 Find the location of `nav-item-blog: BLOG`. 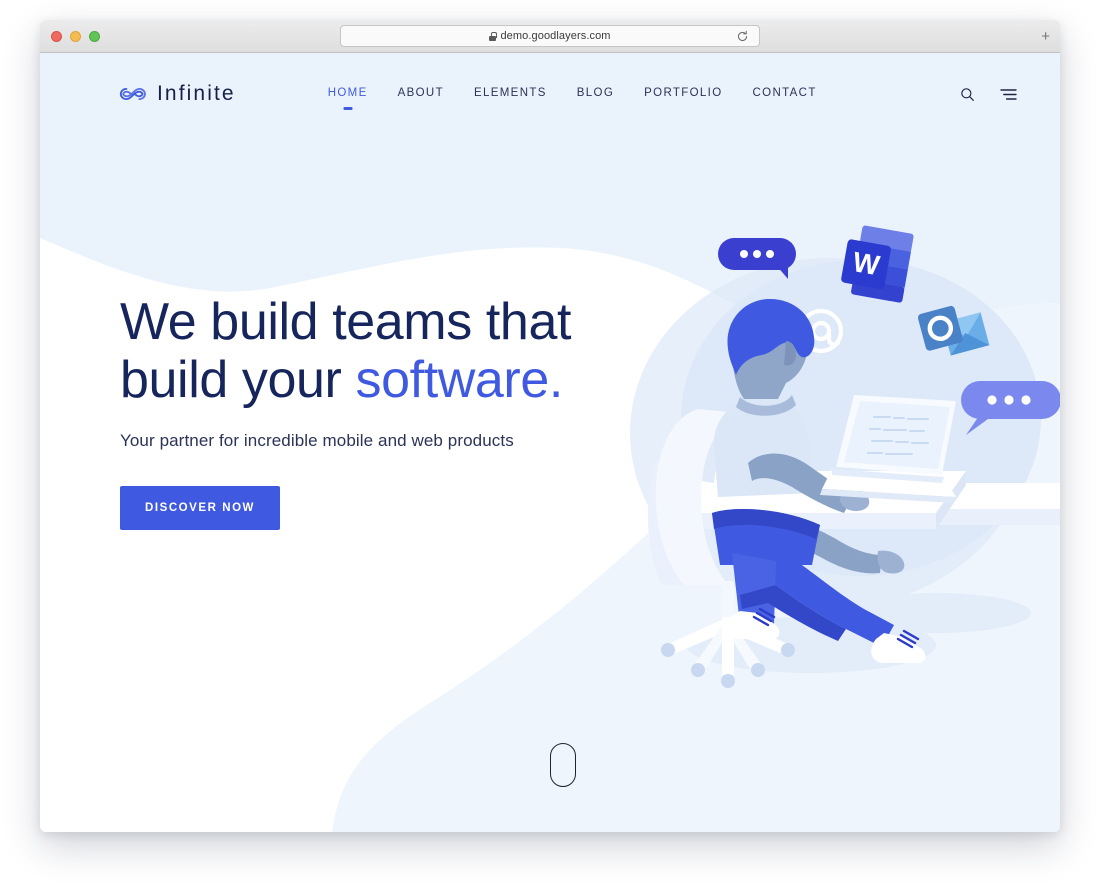

nav-item-blog: BLOG is located at coordinates (595, 94).